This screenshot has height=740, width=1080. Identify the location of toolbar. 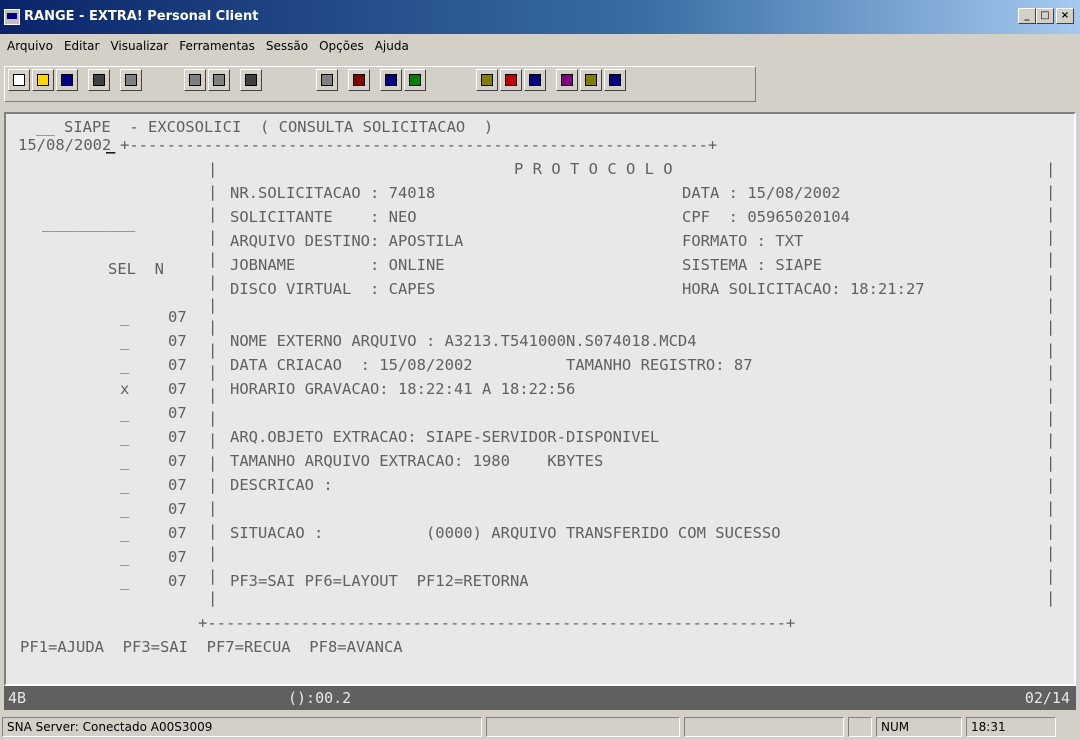
(540, 84).